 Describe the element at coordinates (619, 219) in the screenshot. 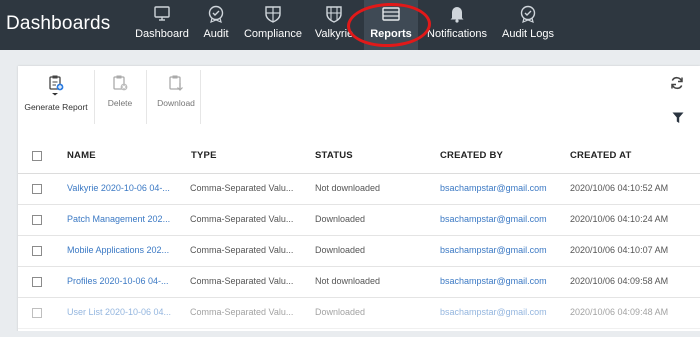

I see `created-at: 2020/10/06 04:10:24 AM` at that location.